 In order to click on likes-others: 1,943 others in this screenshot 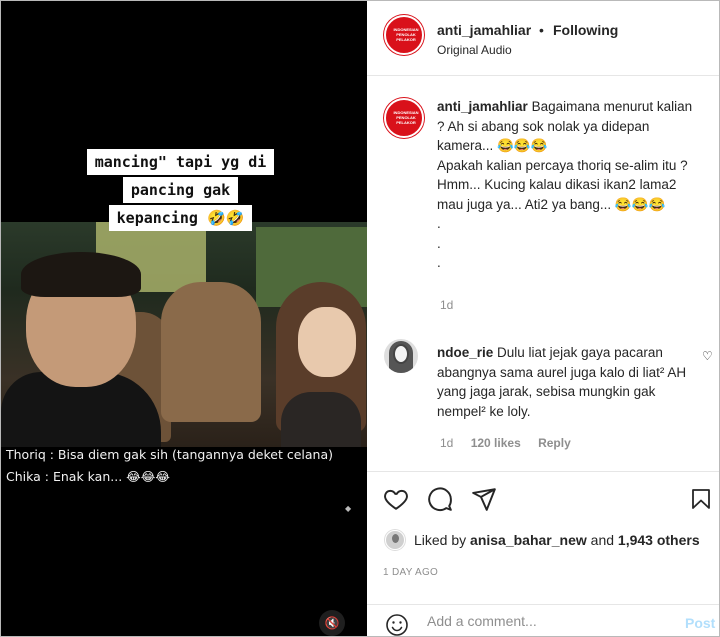, I will do `click(659, 540)`.